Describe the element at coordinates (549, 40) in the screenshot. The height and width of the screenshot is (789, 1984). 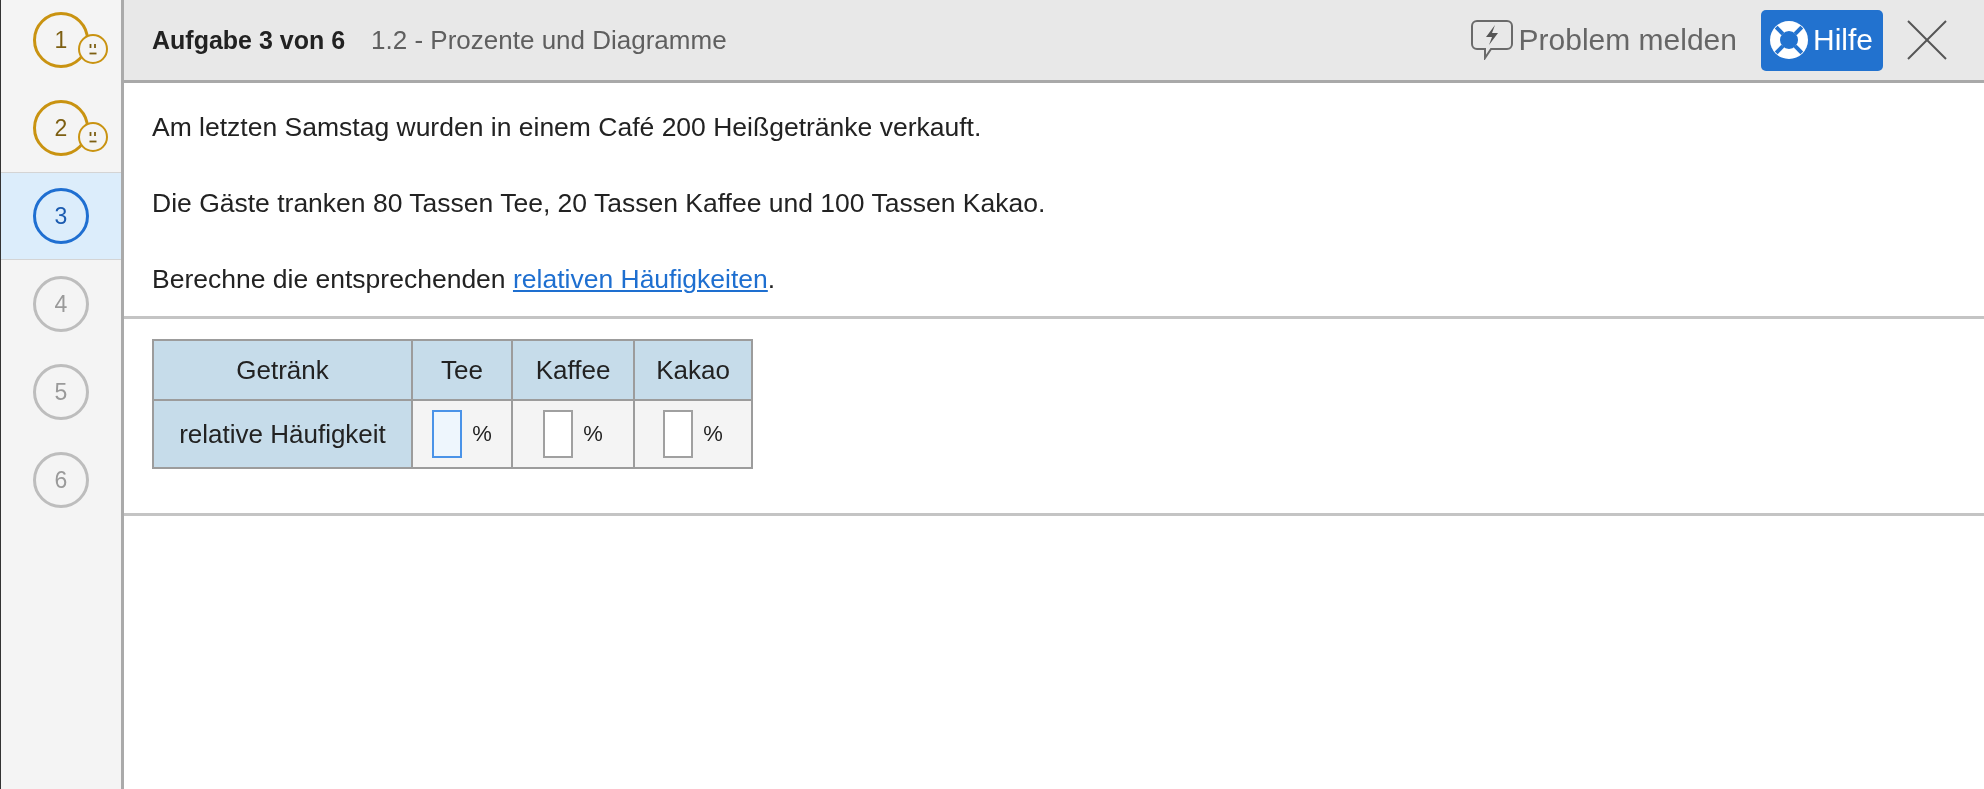
I see `topic-title: 1.2 - Prozente und Diagramme` at that location.